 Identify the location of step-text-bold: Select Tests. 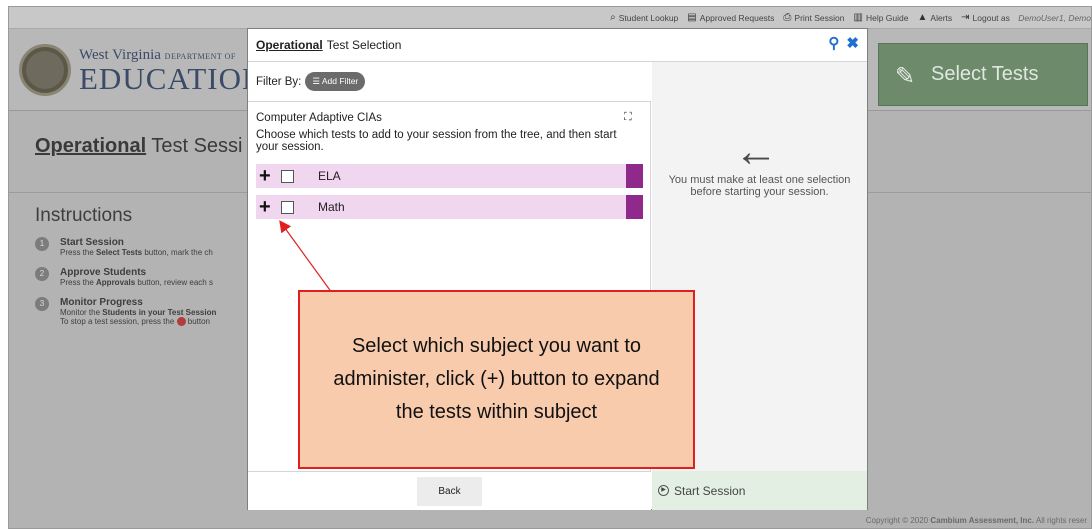
(119, 252).